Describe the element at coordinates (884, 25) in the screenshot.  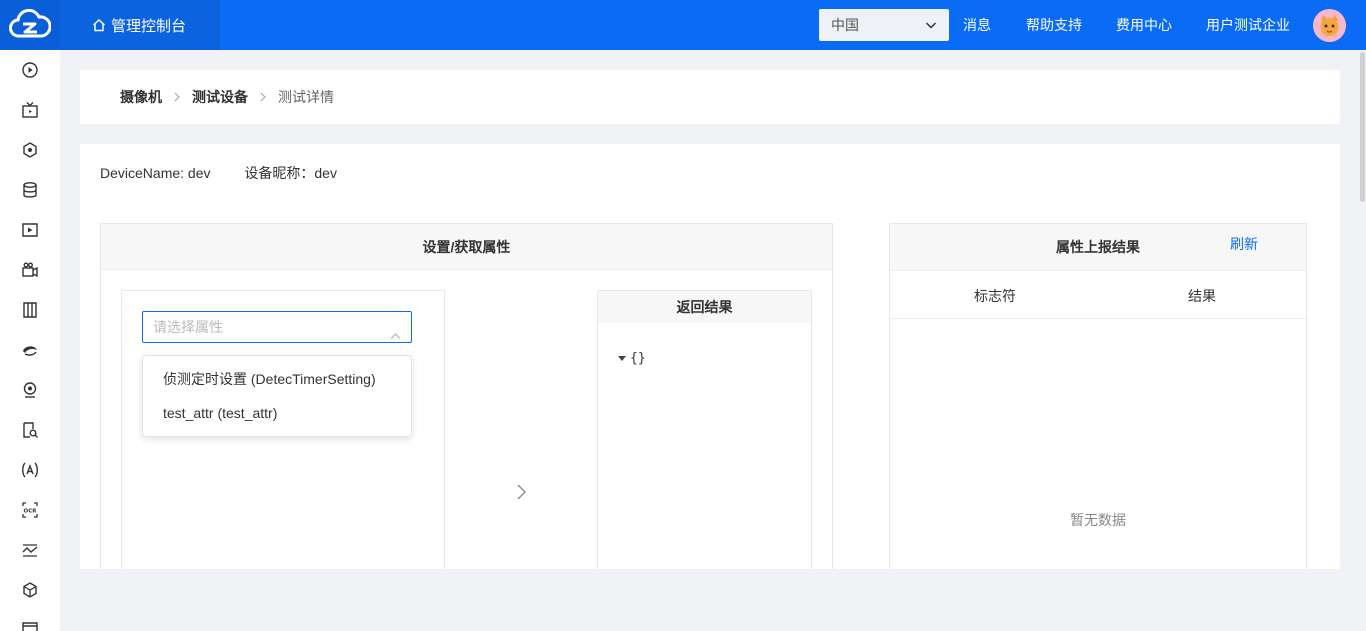
I see `region-select: 中国` at that location.